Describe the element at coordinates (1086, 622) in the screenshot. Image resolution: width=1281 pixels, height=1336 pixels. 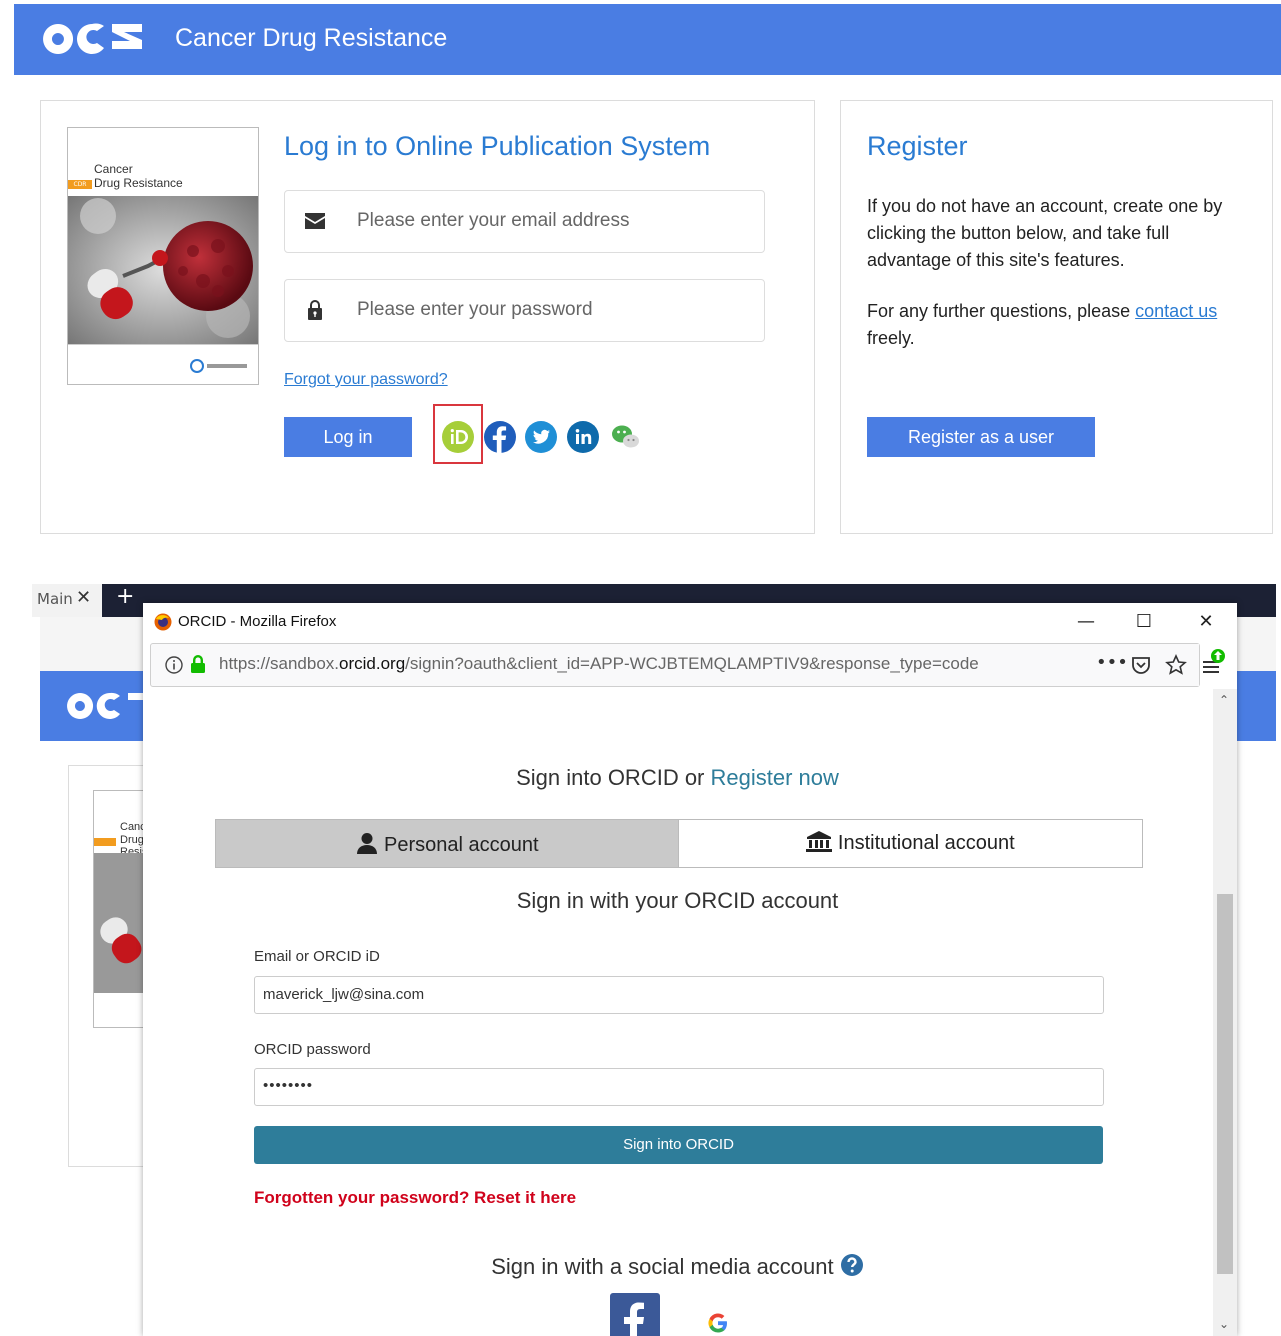
I see `minimize-button: —` at that location.